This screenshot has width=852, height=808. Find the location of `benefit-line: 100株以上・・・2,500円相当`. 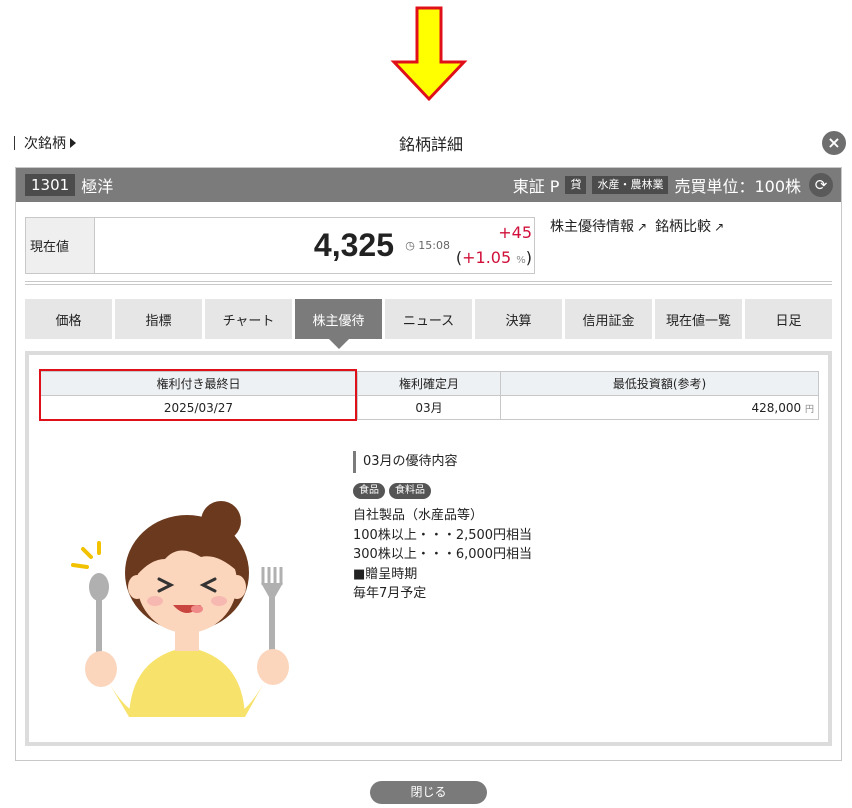

benefit-line: 100株以上・・・2,500円相当 is located at coordinates (443, 535).